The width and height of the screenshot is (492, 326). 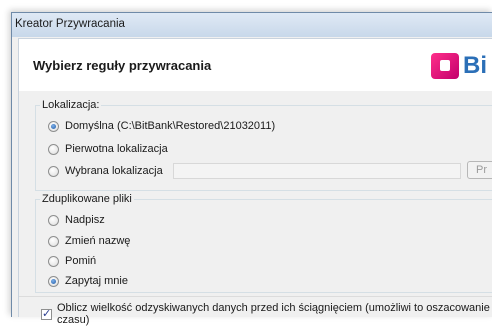 What do you see at coordinates (87, 199) in the screenshot?
I see `duplicates-legend: Zduplikowane pliki` at bounding box center [87, 199].